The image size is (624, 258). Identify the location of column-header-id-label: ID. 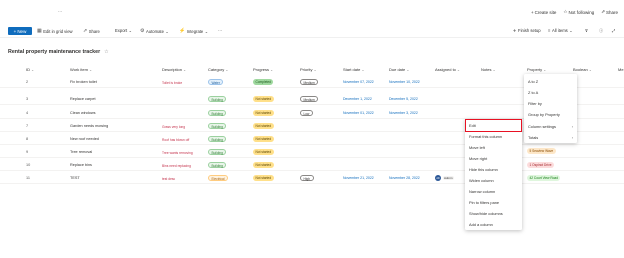
(28, 69).